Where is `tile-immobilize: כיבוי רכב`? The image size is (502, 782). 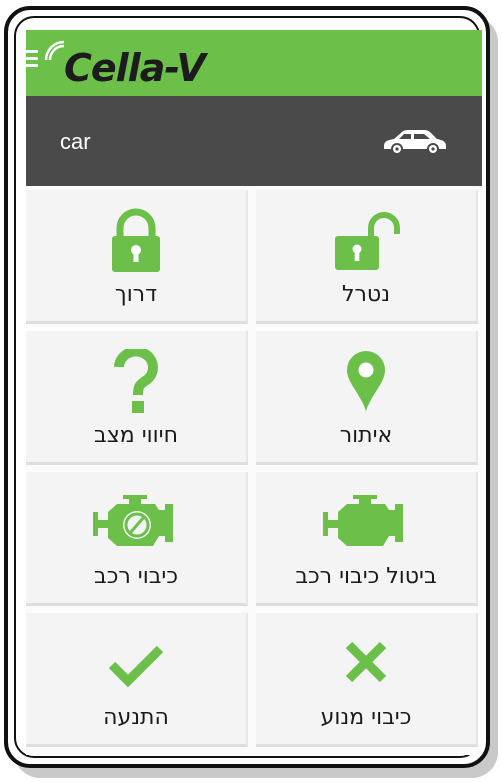
tile-immobilize: כיבוי רכב is located at coordinates (137, 539).